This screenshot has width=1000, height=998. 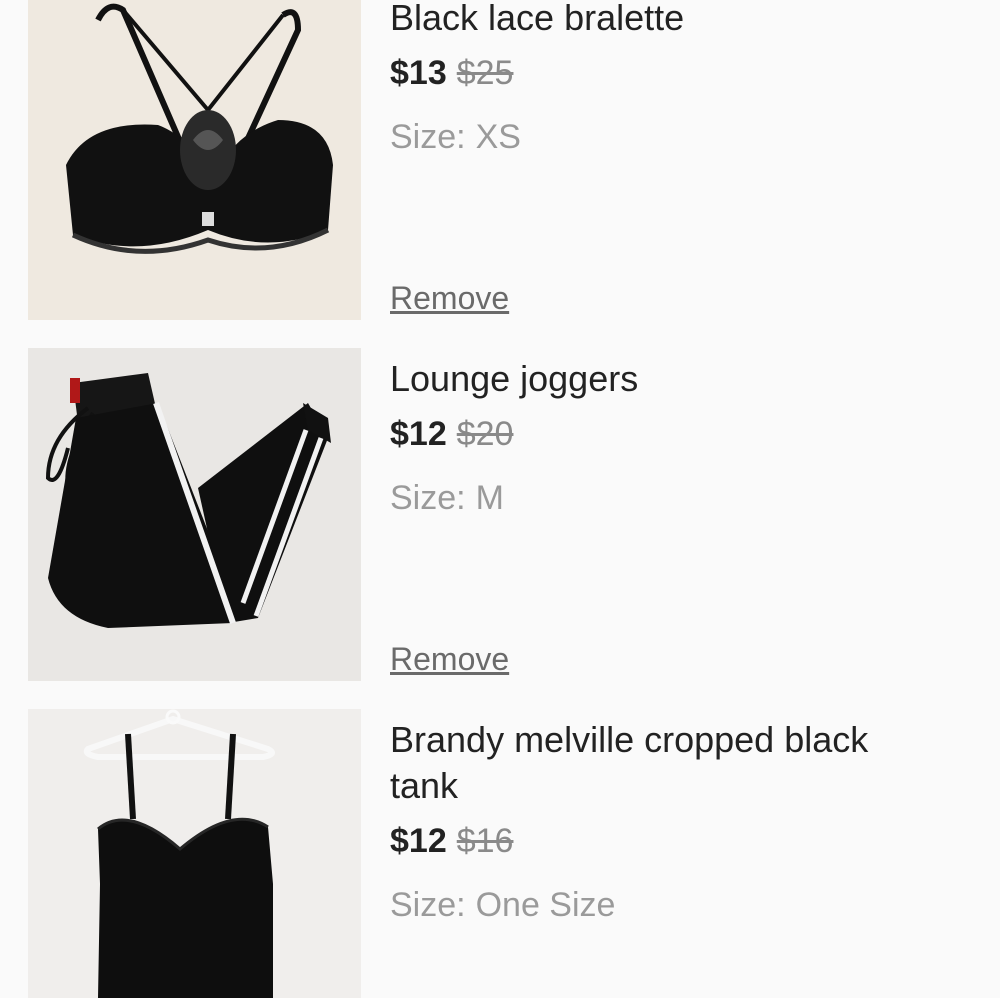 I want to click on size-value: XS, so click(x=498, y=137).